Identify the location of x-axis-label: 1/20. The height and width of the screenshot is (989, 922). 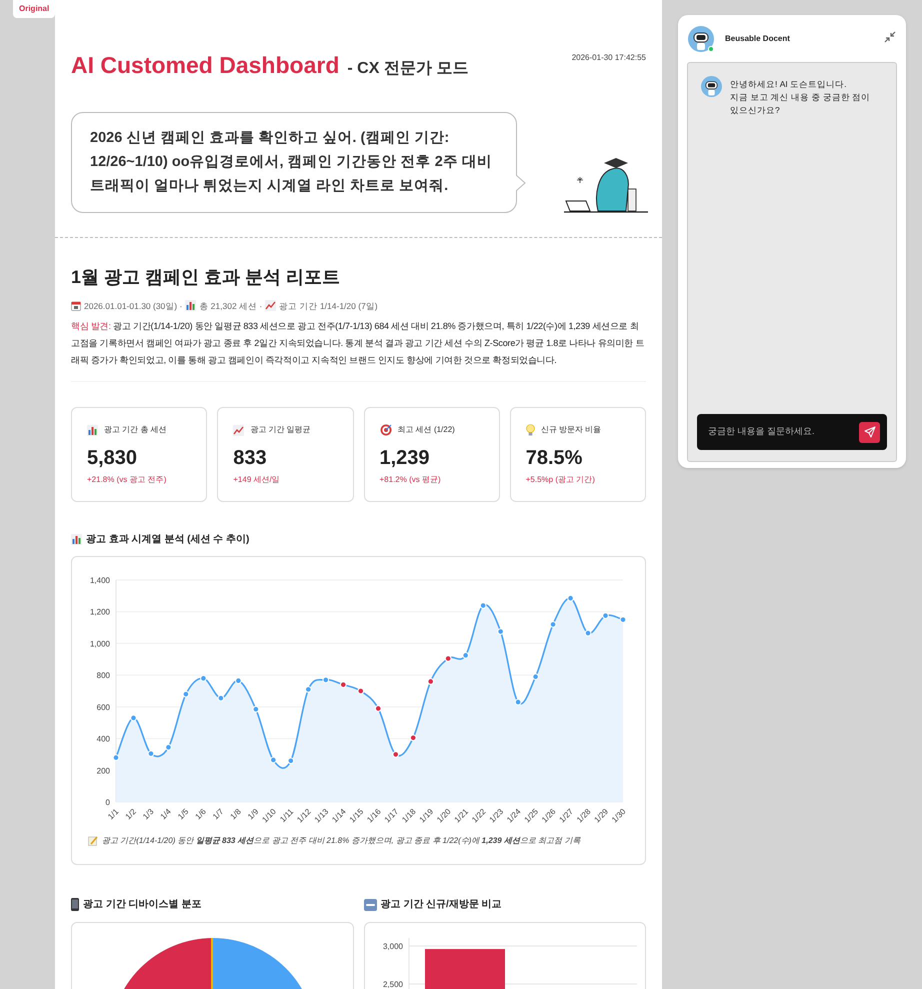
(444, 816).